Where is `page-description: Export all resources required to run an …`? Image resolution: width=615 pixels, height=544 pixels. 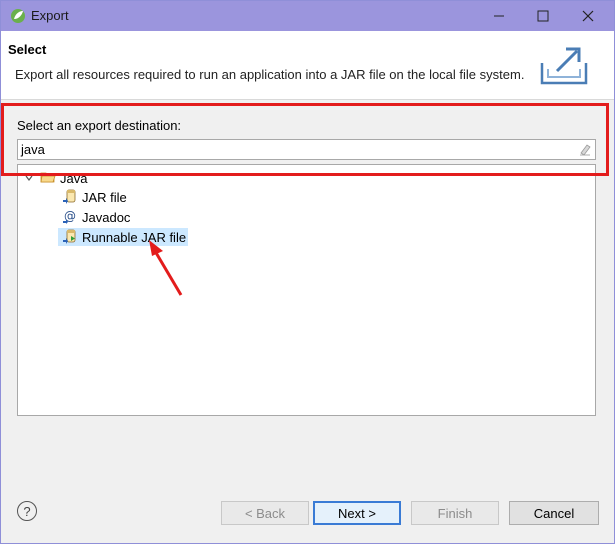
page-description: Export all resources required to run an … is located at coordinates (270, 74).